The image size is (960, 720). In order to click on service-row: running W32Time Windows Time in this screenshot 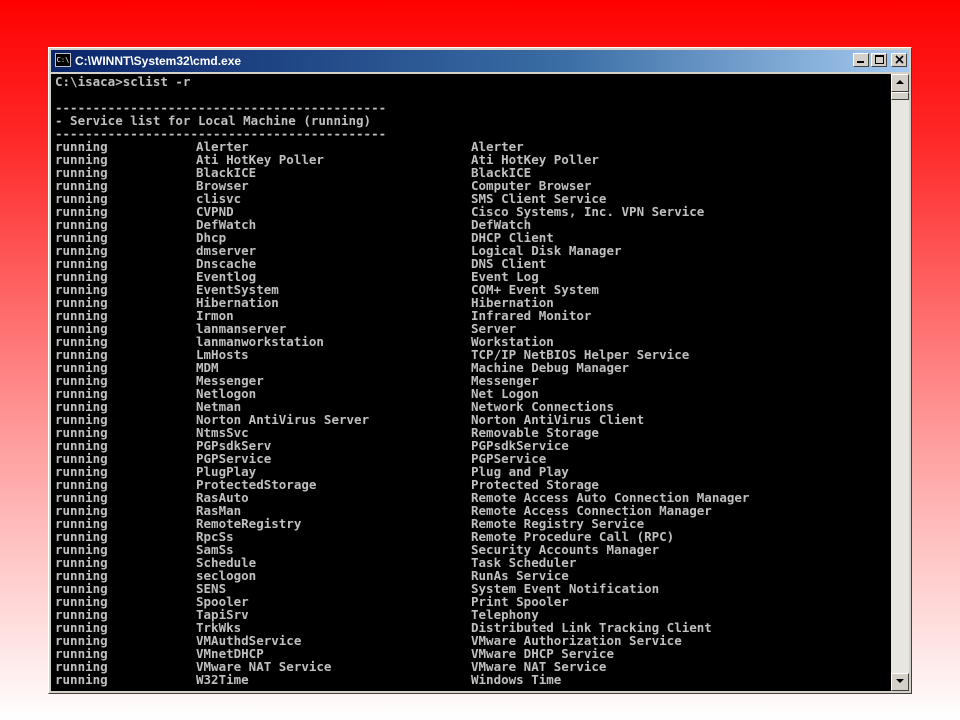, I will do `click(471, 679)`.